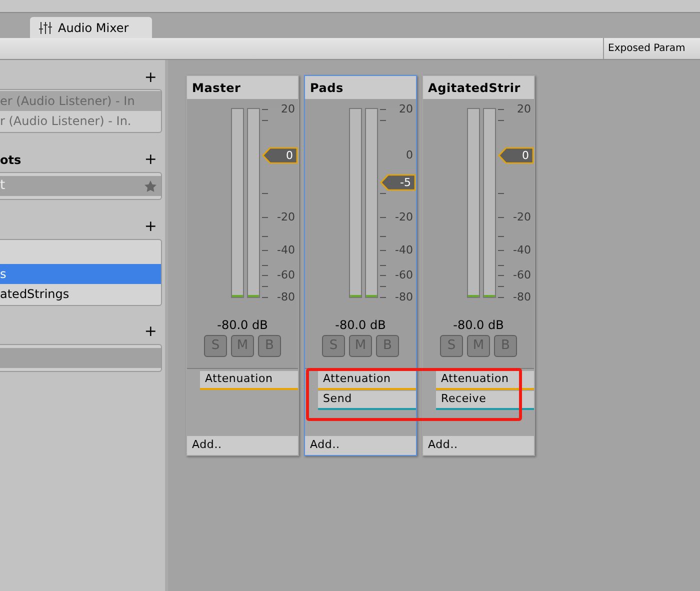 Image resolution: width=700 pixels, height=591 pixels. What do you see at coordinates (474, 88) in the screenshot?
I see `strip-title: AgitatedStrir` at bounding box center [474, 88].